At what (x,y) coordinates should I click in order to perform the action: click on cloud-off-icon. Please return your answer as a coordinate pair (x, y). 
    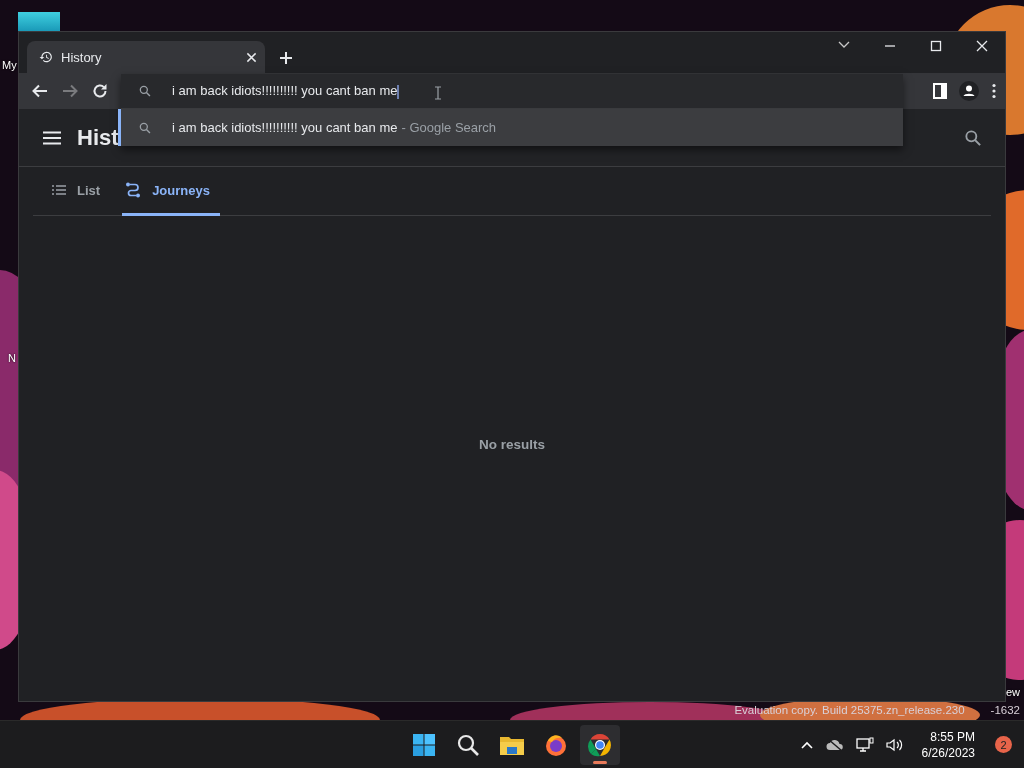
    Looking at the image, I should click on (834, 744).